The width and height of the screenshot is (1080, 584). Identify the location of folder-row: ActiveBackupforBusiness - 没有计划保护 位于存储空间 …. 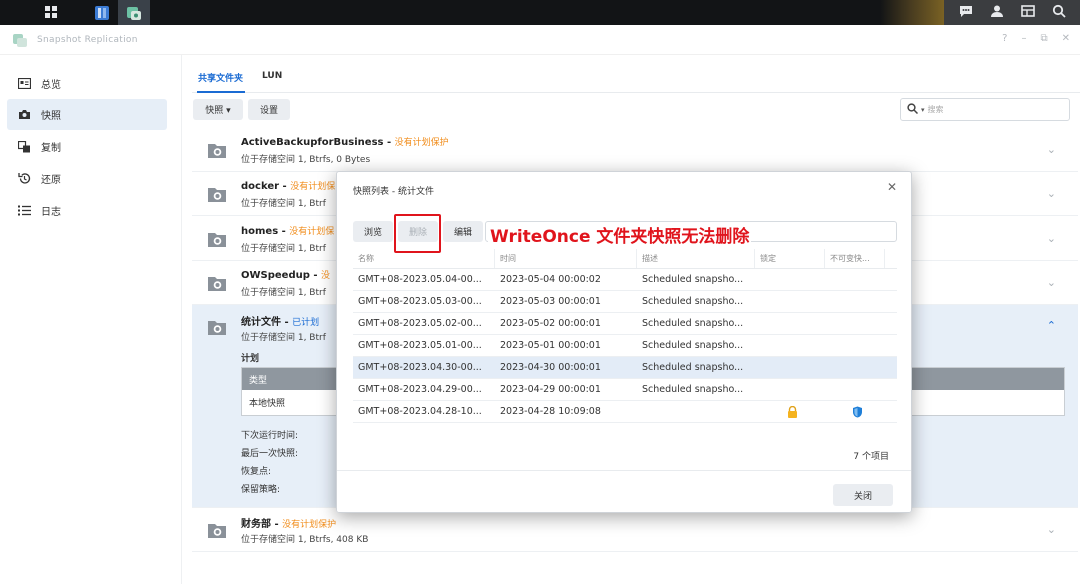
(635, 150).